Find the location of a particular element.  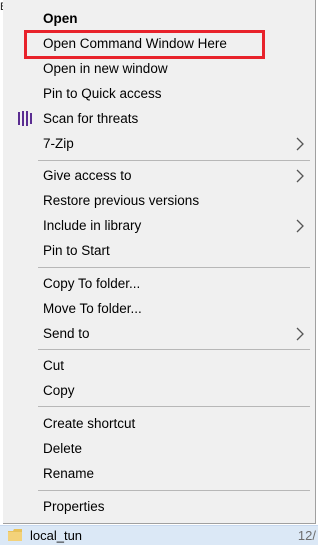

menu-item-give-access-to: Give access to is located at coordinates (159, 175).